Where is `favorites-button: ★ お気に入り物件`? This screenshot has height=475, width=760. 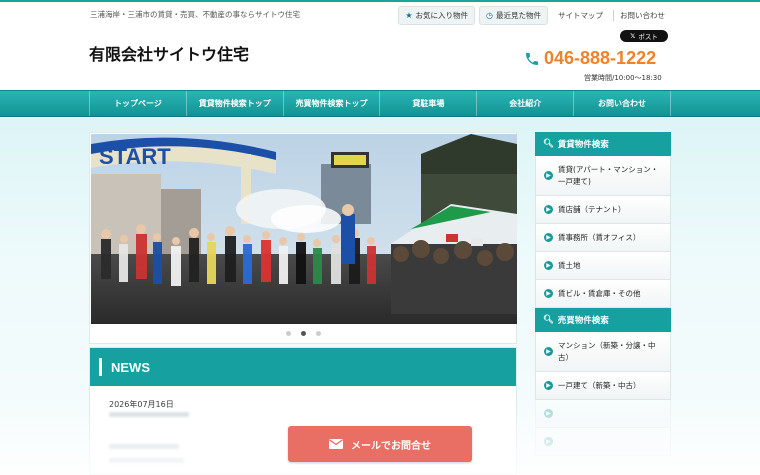
favorites-button: ★ お気に入り物件 is located at coordinates (437, 15).